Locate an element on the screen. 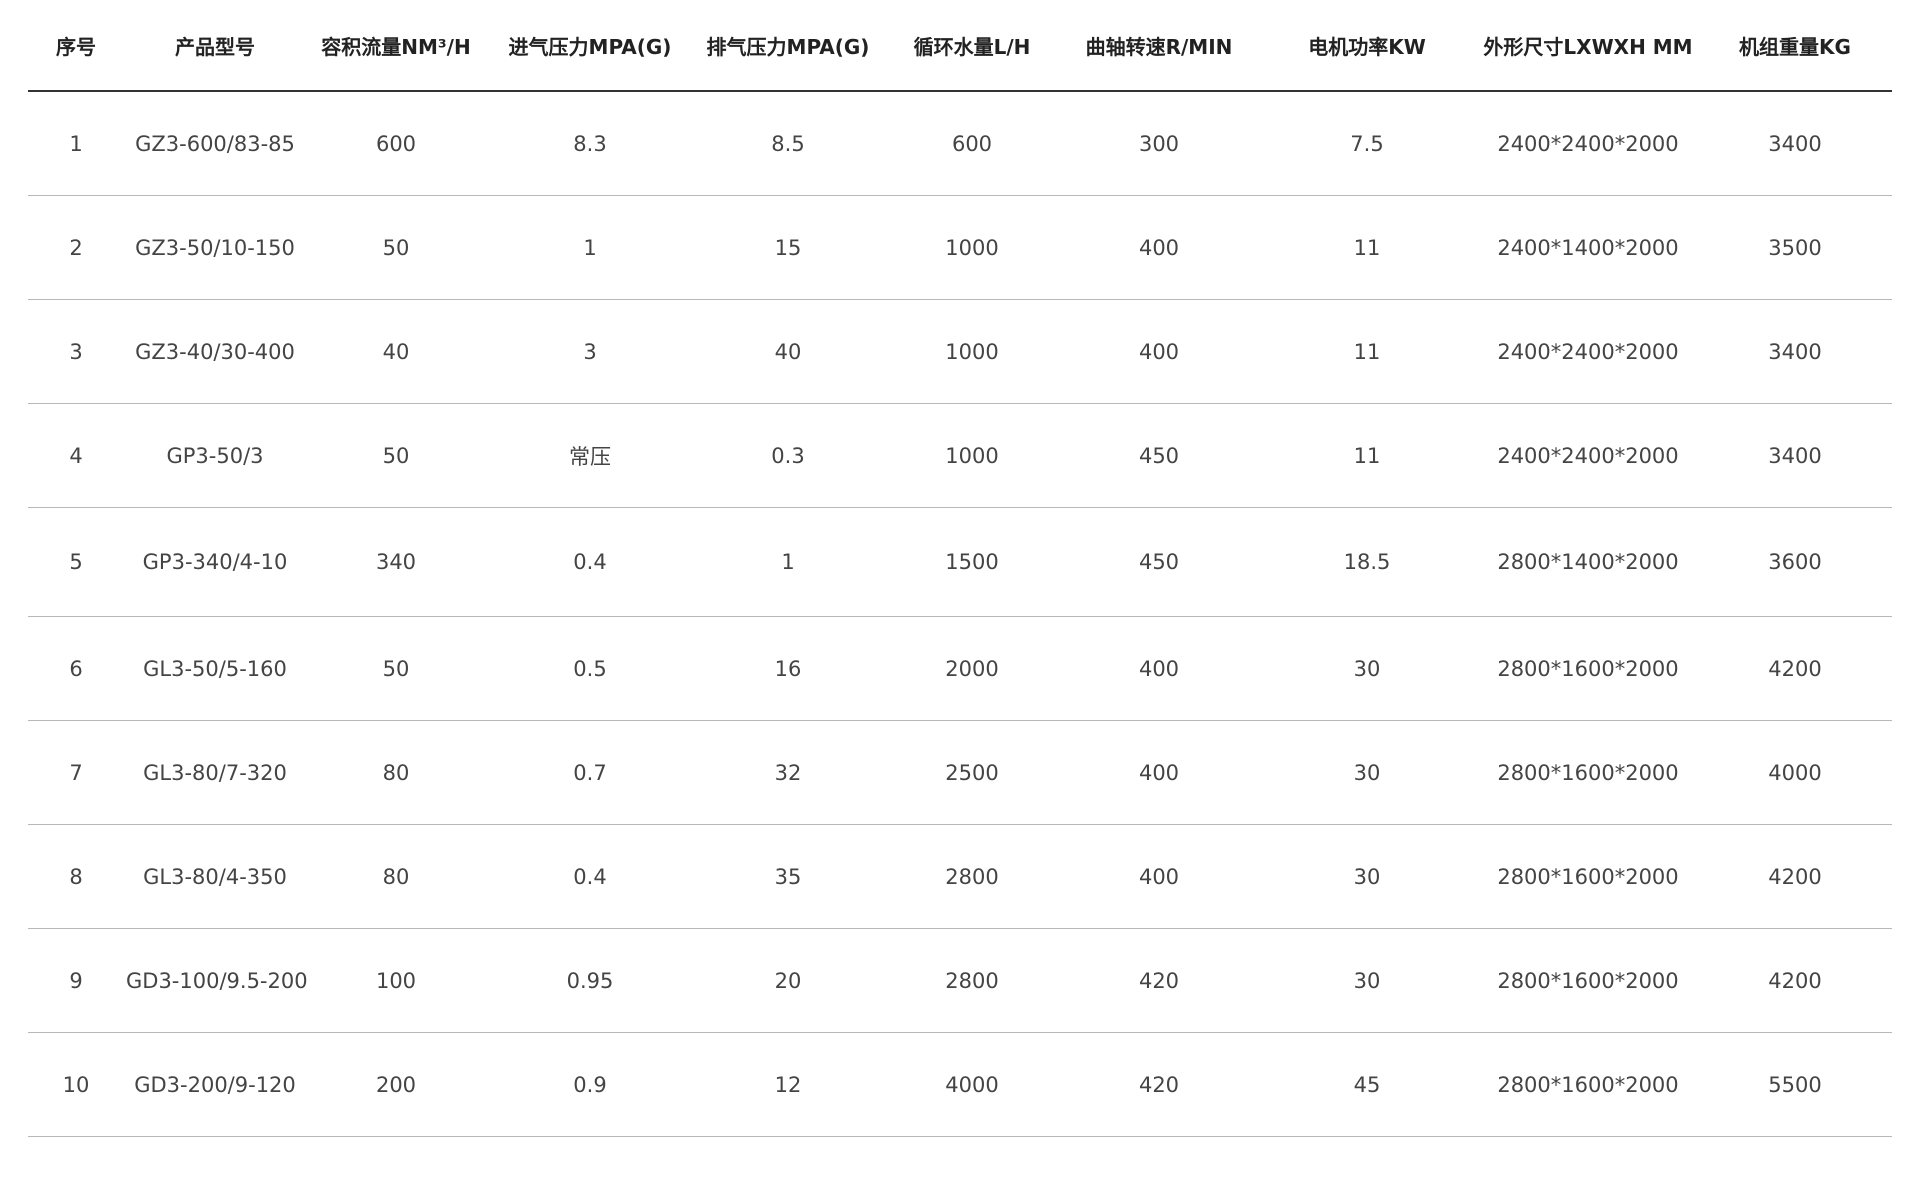 The width and height of the screenshot is (1920, 1180). cell-index: 5 is located at coordinates (76, 562).